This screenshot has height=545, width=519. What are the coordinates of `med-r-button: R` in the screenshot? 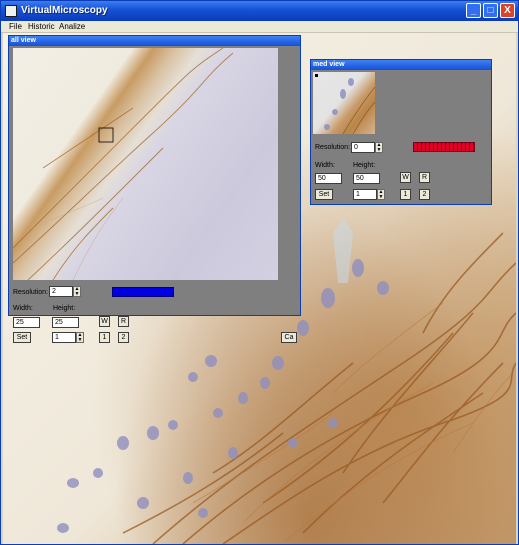 It's located at (424, 177).